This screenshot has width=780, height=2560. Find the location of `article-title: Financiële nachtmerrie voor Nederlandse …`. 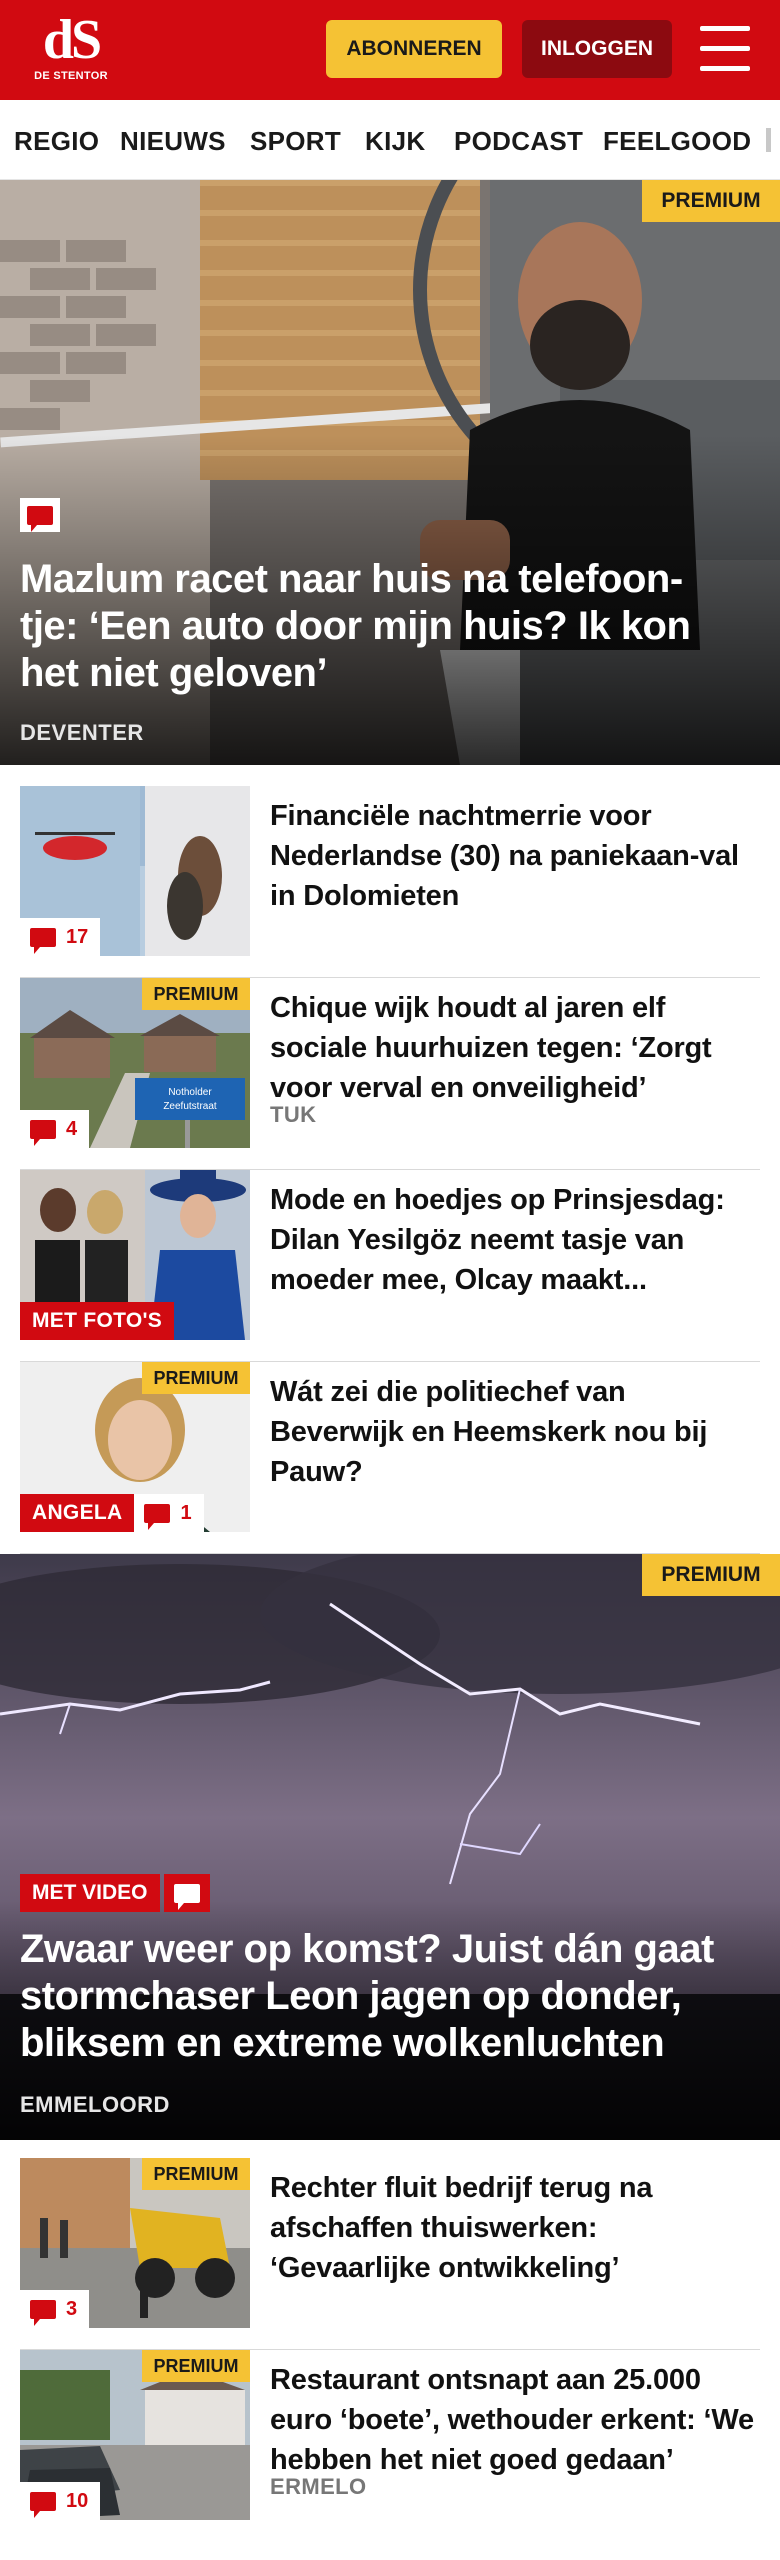

article-title: Financiële nachtmerrie voor Nederlandse … is located at coordinates (515, 856).